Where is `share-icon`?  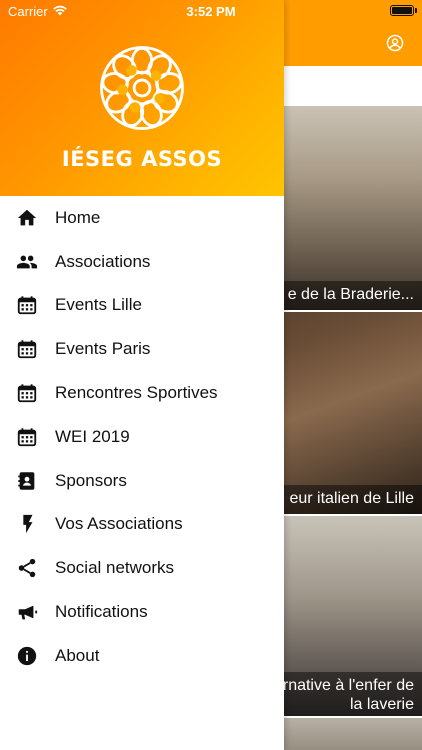
share-icon is located at coordinates (27, 568).